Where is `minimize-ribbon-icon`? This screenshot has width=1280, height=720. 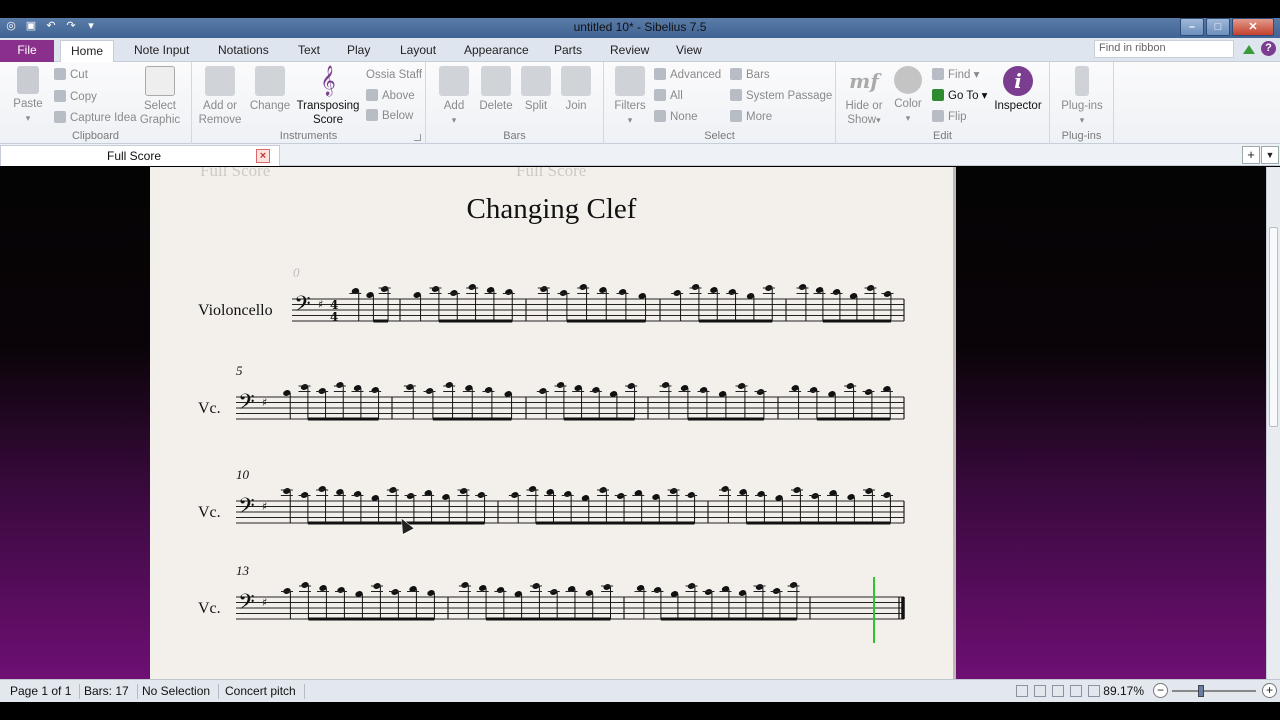 minimize-ribbon-icon is located at coordinates (1249, 49).